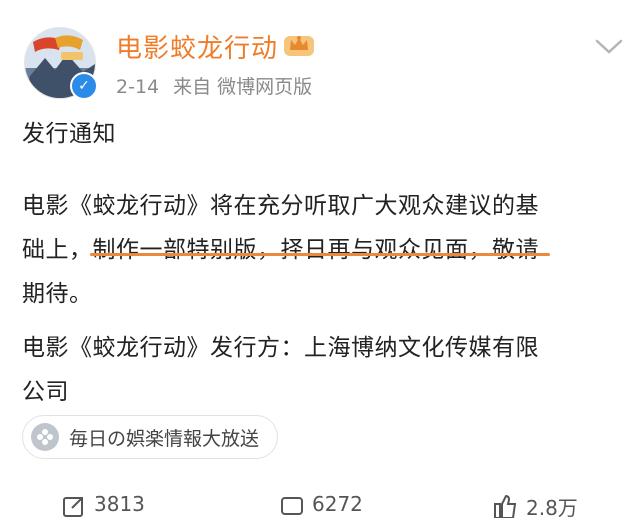 Image resolution: width=640 pixels, height=521 pixels. I want to click on post-source: 来自 微博网页版, so click(243, 87).